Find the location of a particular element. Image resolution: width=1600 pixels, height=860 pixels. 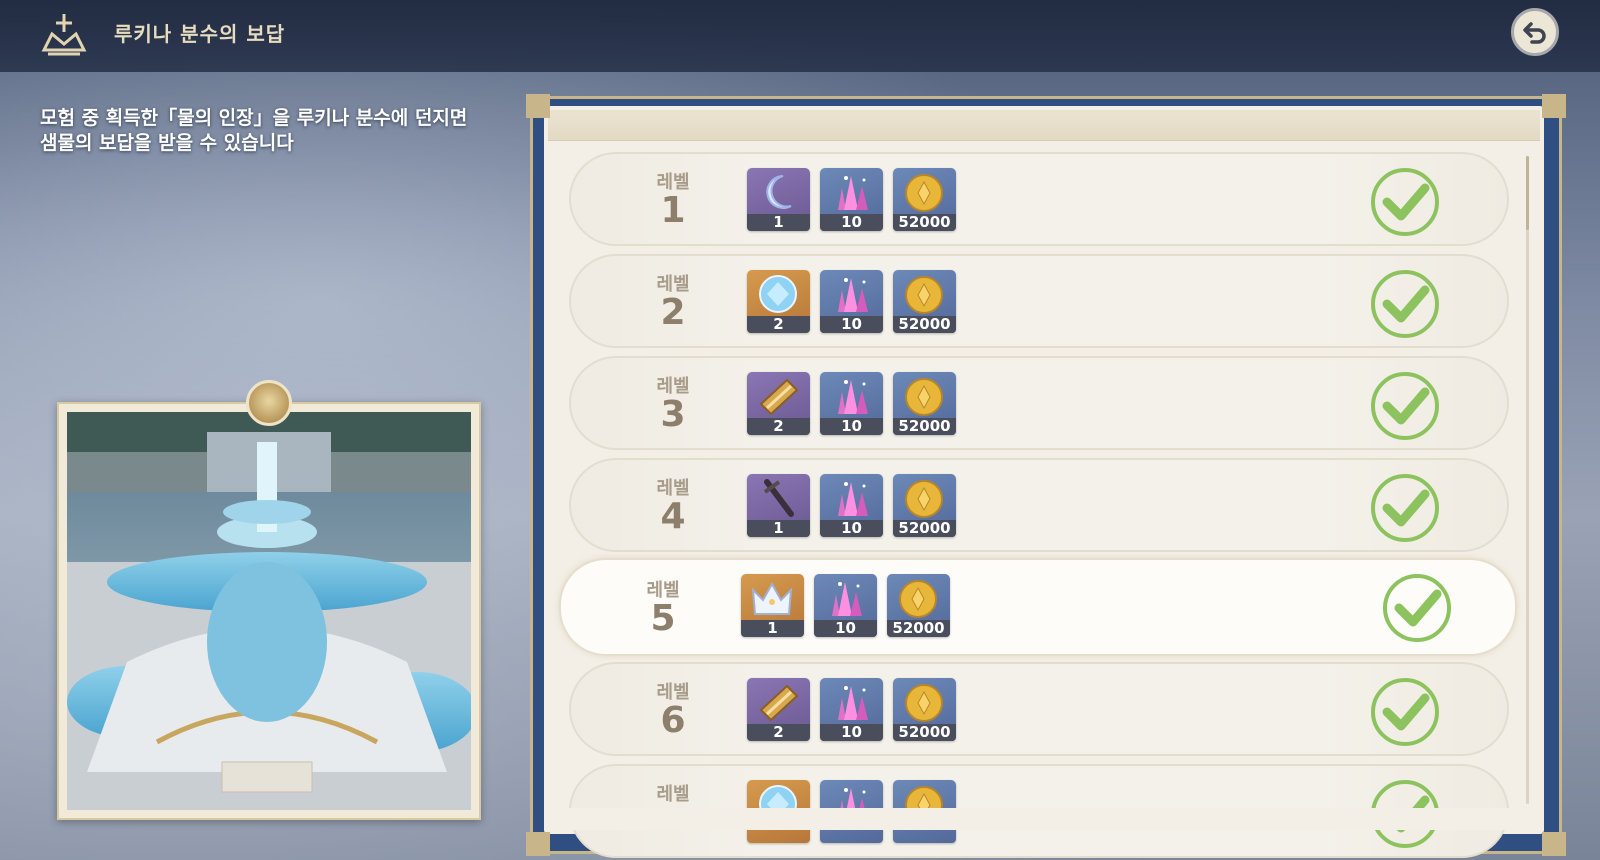

description-line-2: 샘물의 보답을 받을 수 있습니다 is located at coordinates (167, 143).